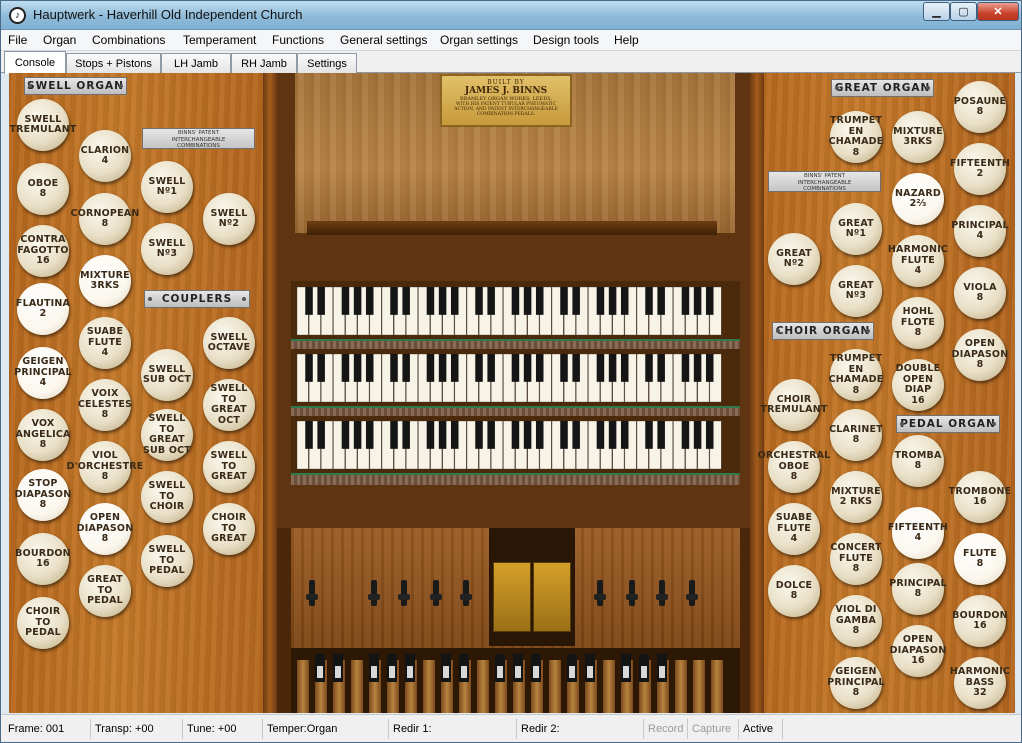 The image size is (1022, 743). I want to click on stop-swell-sub-oct: SWELL SUB OCT, so click(167, 375).